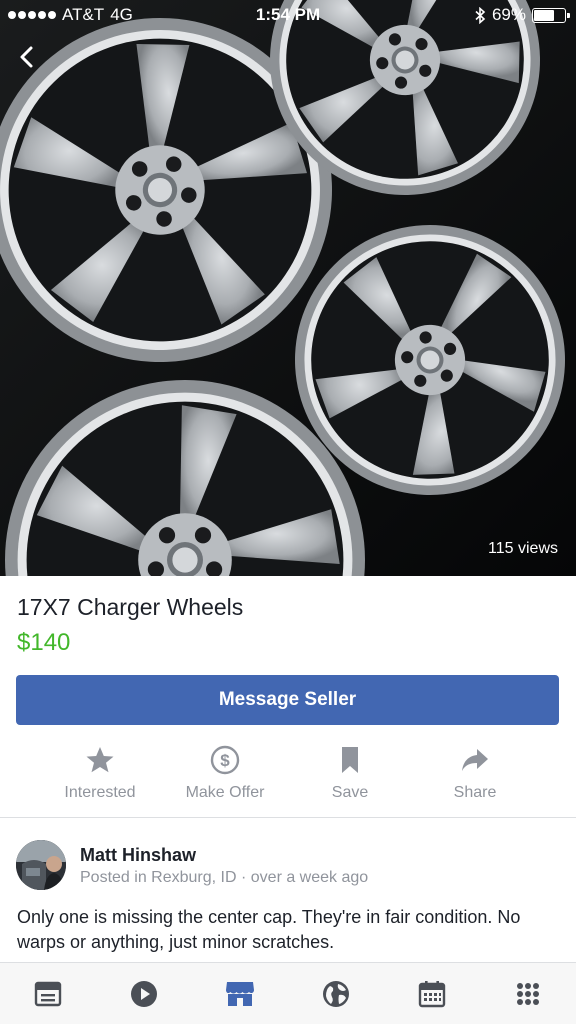 The width and height of the screenshot is (576, 1024). What do you see at coordinates (475, 792) in the screenshot?
I see `share-label: Share` at bounding box center [475, 792].